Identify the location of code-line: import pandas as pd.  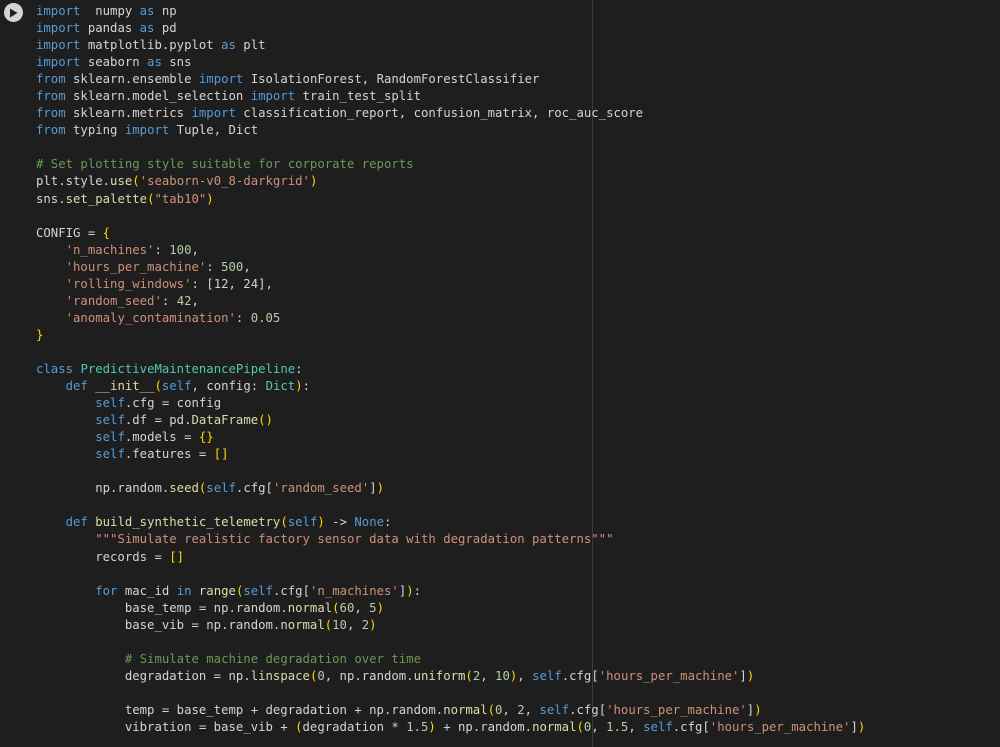
(450, 28).